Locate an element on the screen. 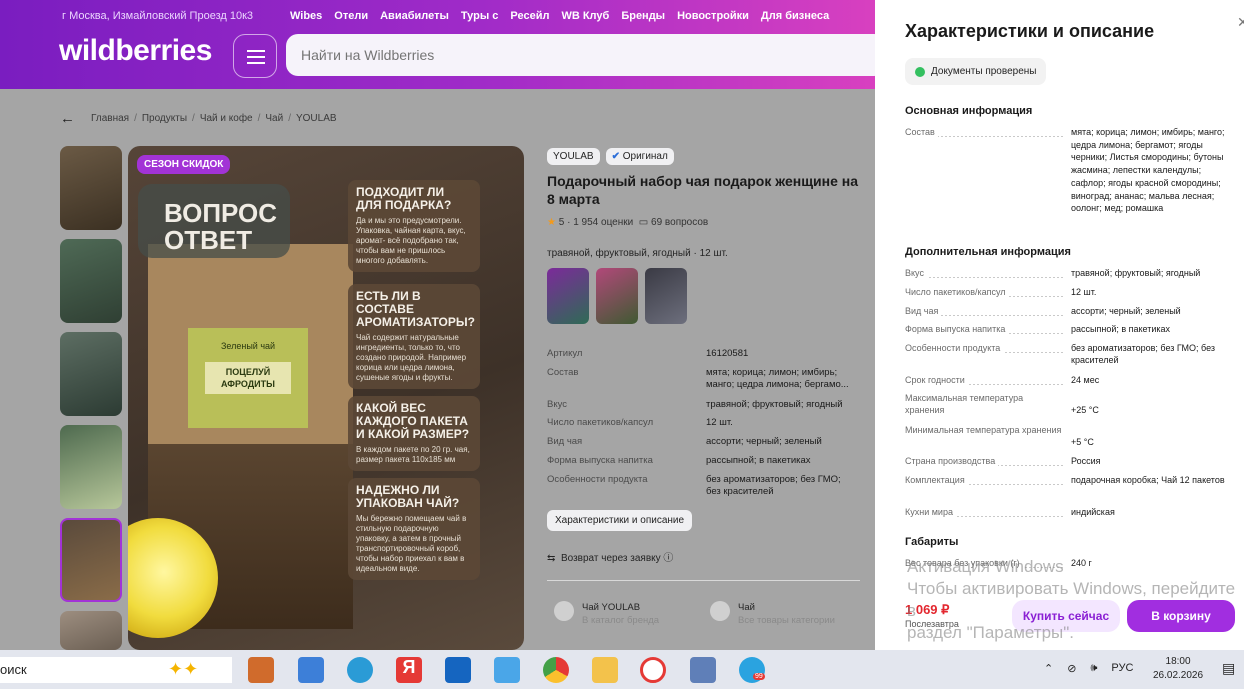 This screenshot has width=1244, height=689. crumb-home: Главная is located at coordinates (110, 118).